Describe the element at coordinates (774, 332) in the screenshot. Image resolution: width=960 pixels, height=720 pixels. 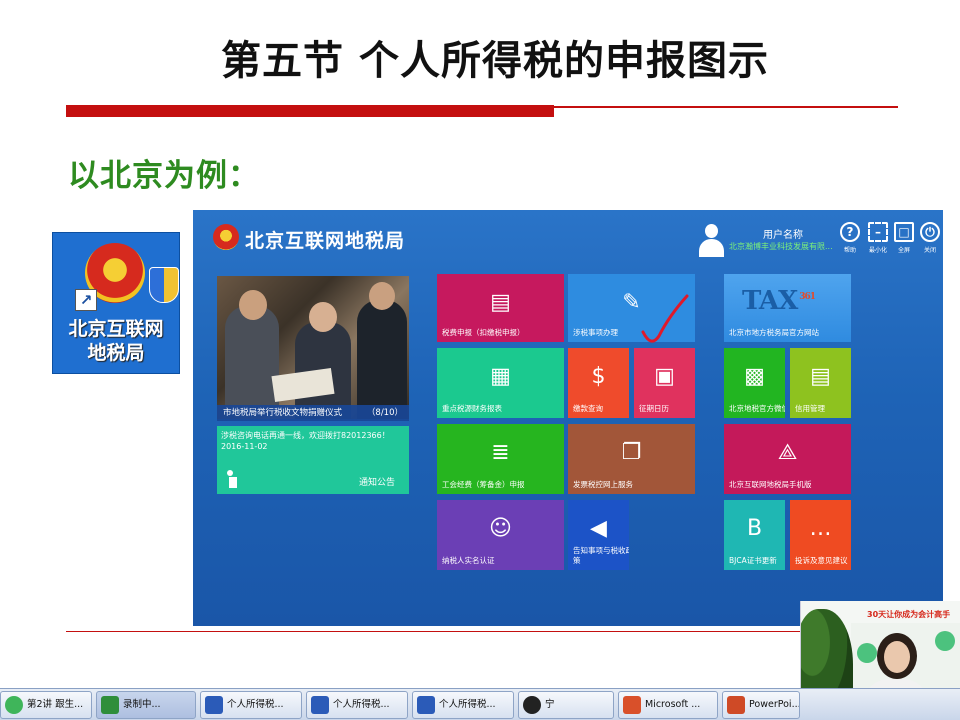
I see `tile-label: 北京市地方税务局官方网站` at that location.